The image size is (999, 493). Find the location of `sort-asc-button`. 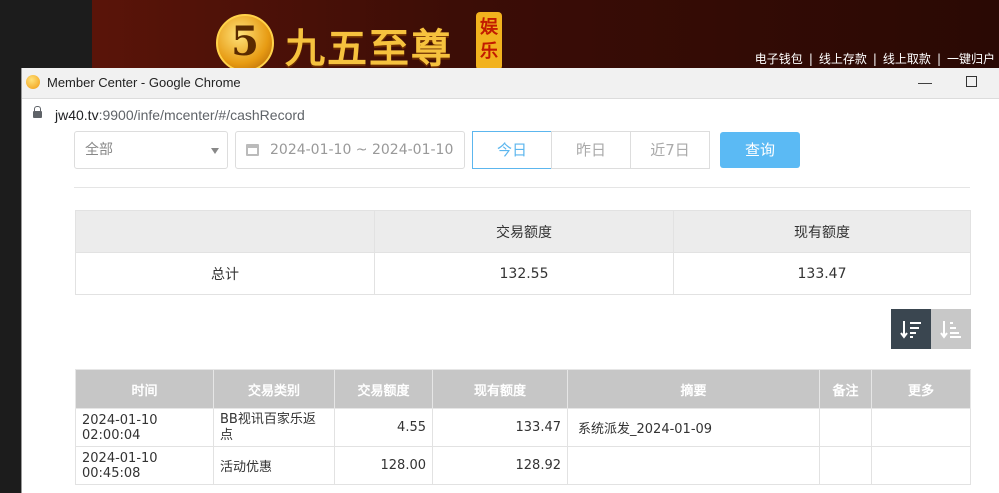

sort-asc-button is located at coordinates (951, 329).